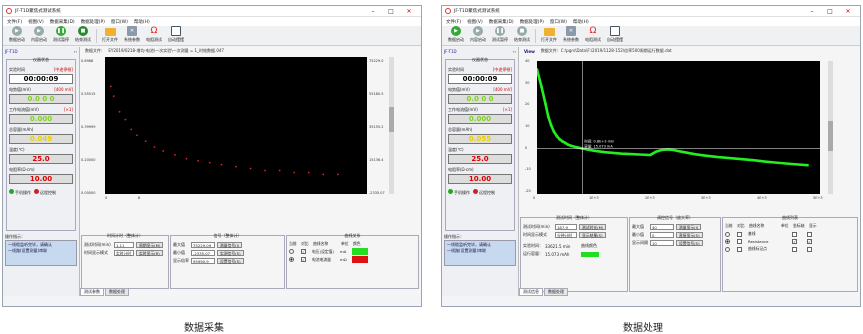 This screenshot has width=863, height=334. Describe the element at coordinates (675, 243) in the screenshot. I see `signal-row: 显示间隔 10 设置信号(S)` at that location.